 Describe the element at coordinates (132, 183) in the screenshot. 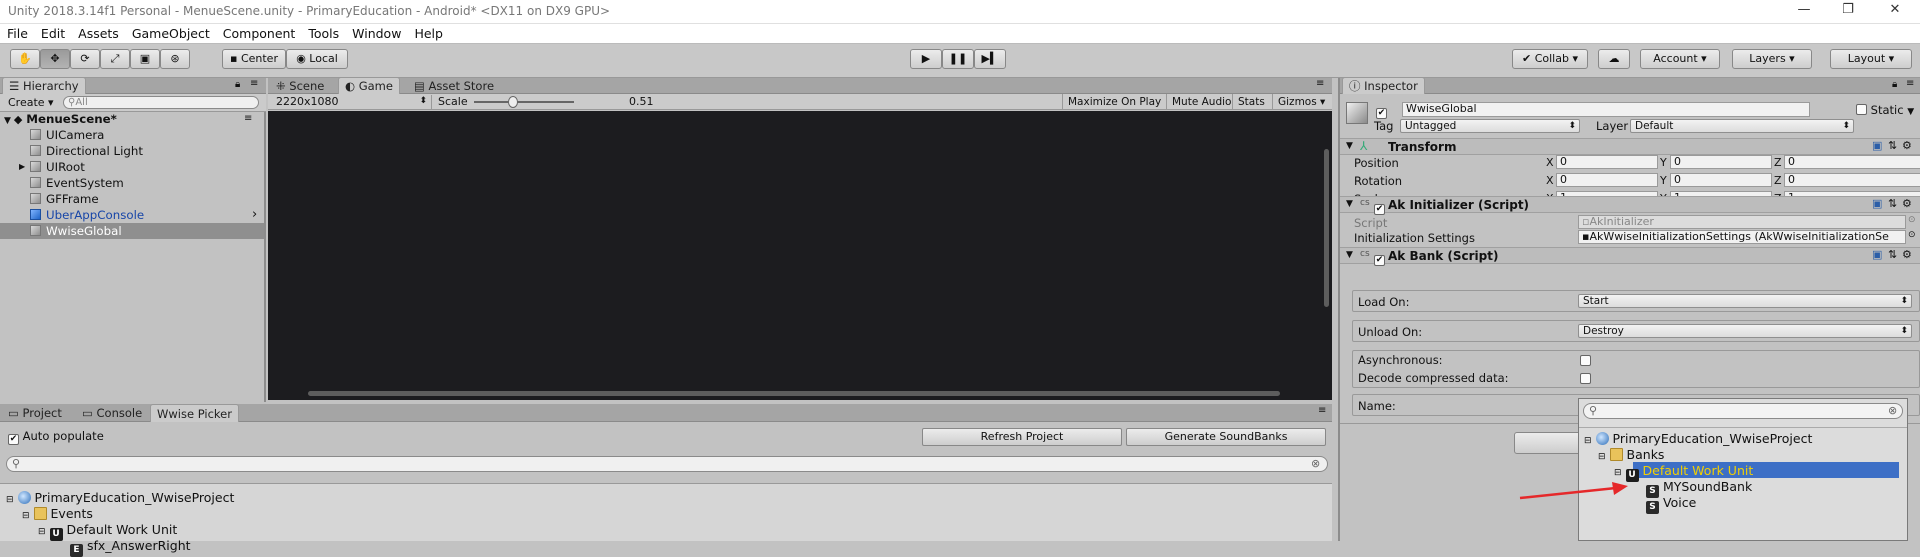

I see `hierarchy-item: EventSystem` at that location.